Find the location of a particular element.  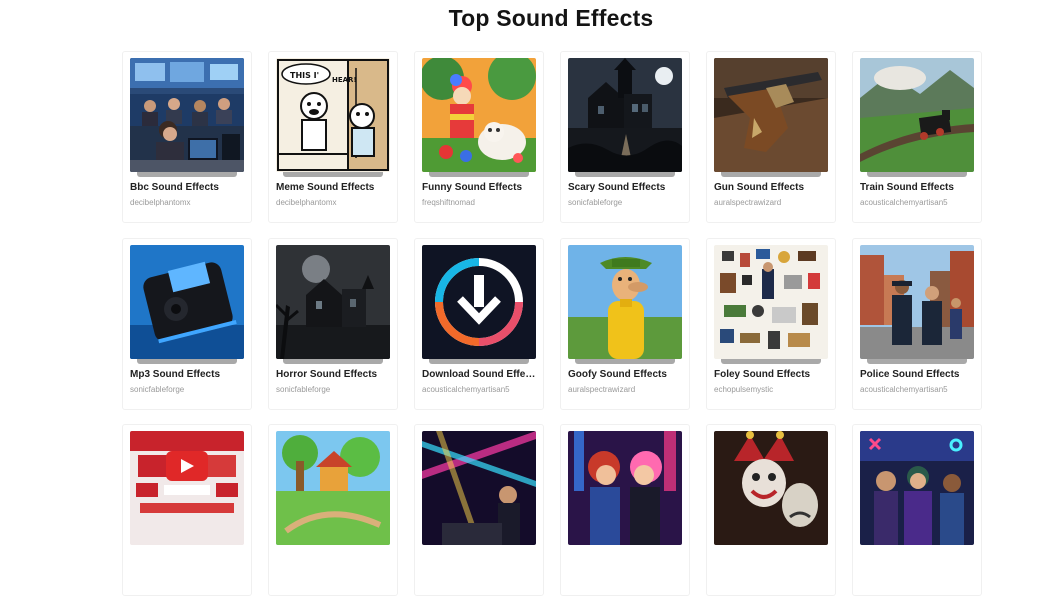

sound-card-concert is located at coordinates (479, 510).